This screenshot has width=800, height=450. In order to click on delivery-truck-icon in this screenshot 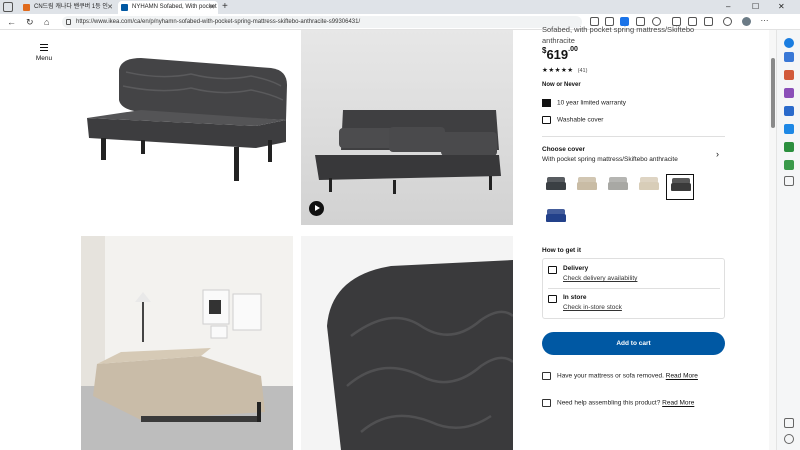, I will do `click(552, 270)`.